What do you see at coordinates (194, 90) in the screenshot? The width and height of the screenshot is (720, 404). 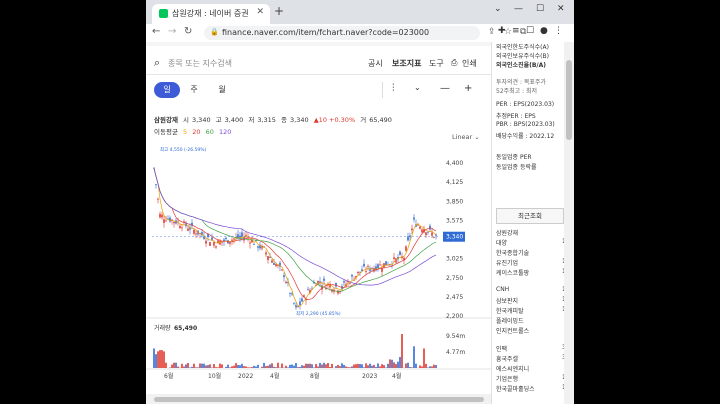 I see `period-week-button: 주` at bounding box center [194, 90].